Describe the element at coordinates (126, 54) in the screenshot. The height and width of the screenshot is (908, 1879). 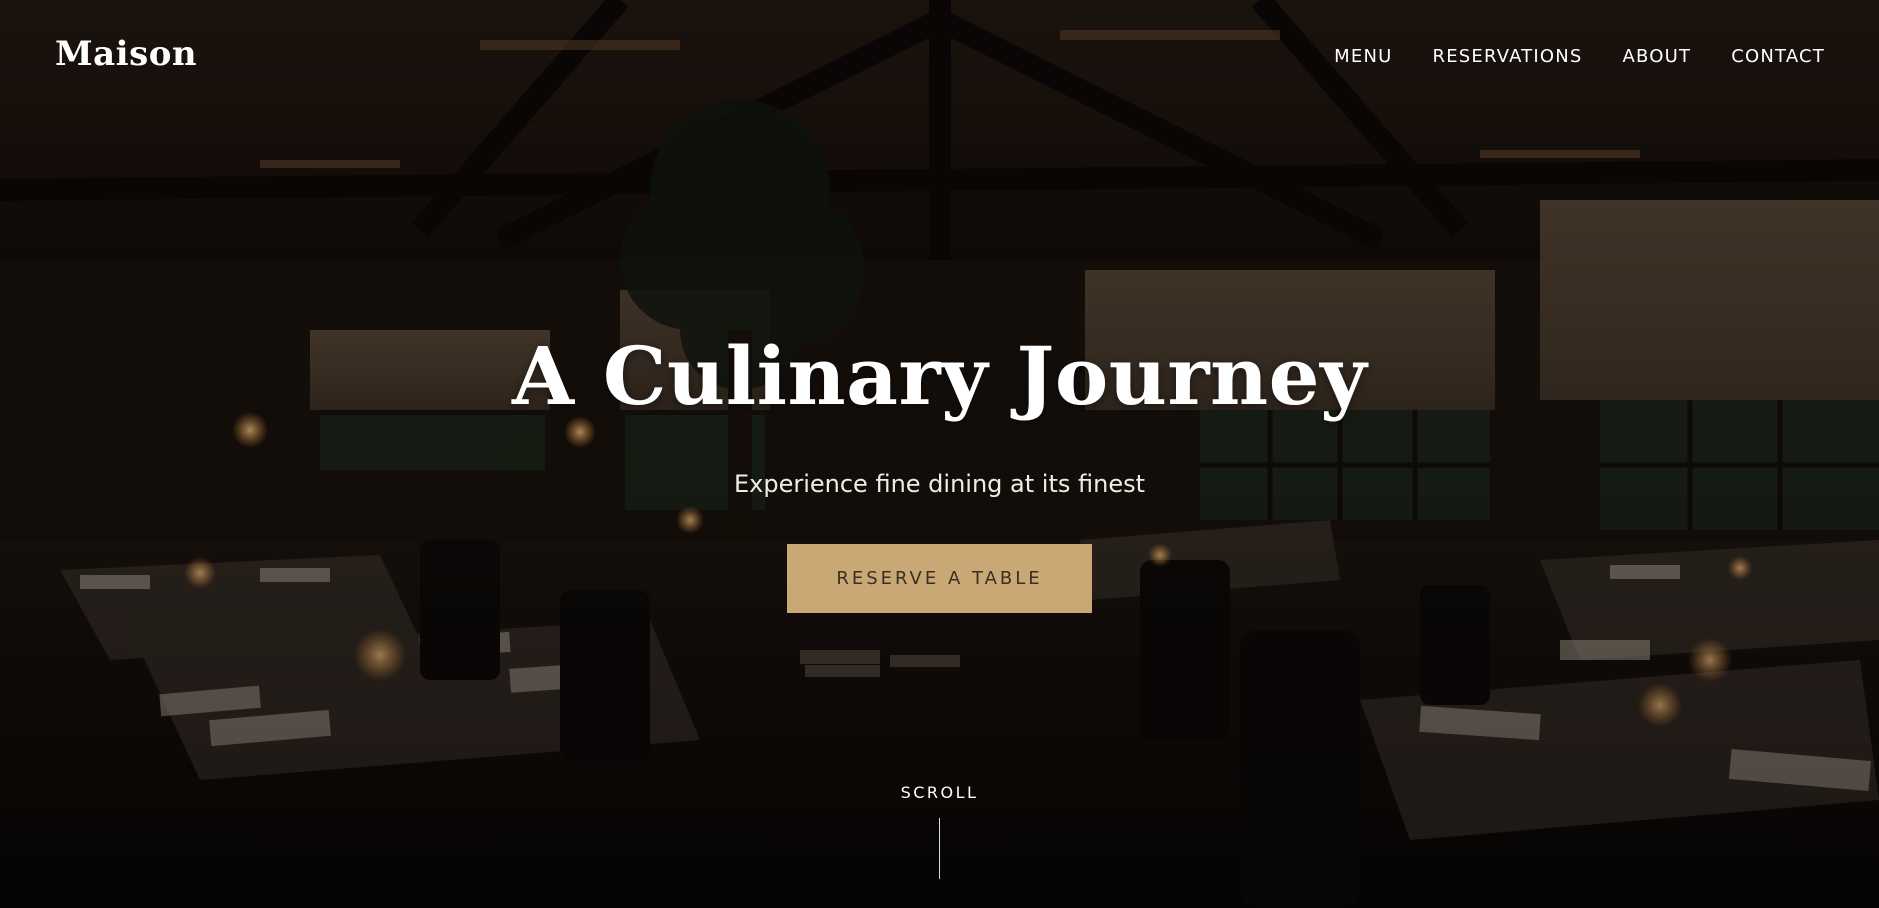
I see `brand-logo: Maison` at that location.